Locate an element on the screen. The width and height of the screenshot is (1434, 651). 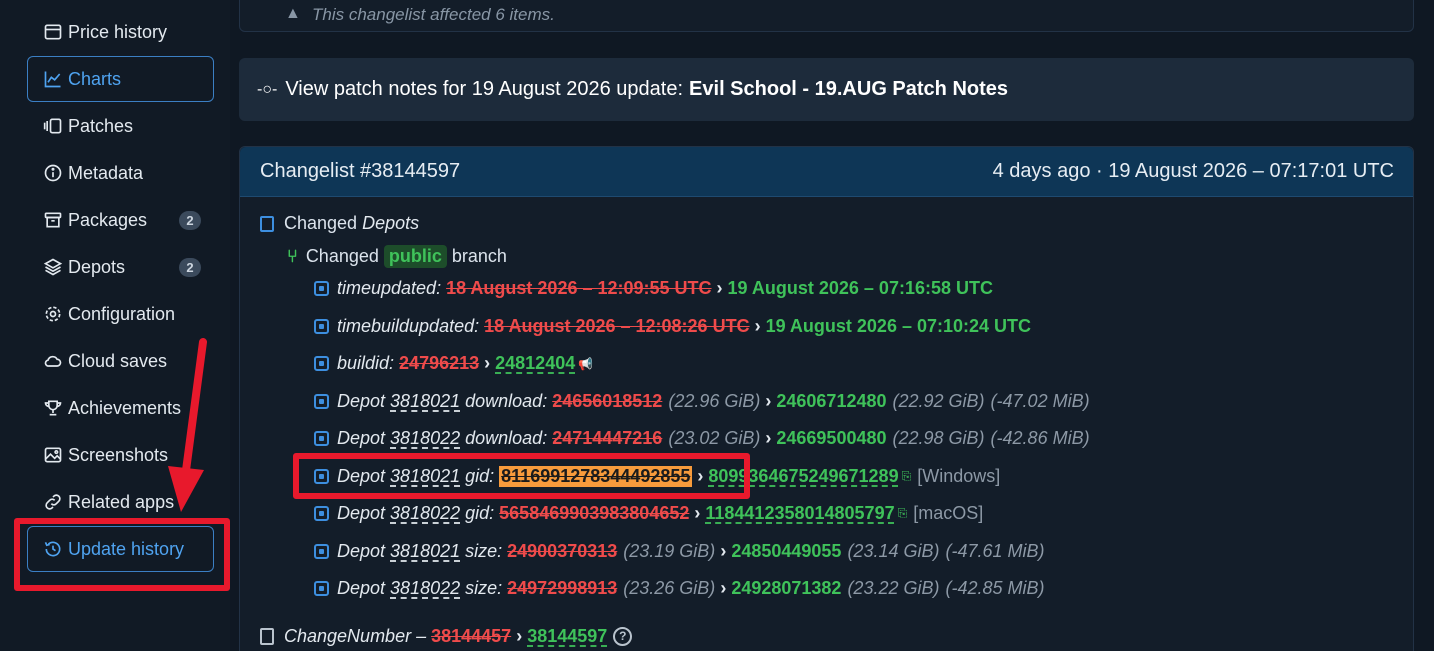
old-size: (23.02 GiB) is located at coordinates (714, 438).